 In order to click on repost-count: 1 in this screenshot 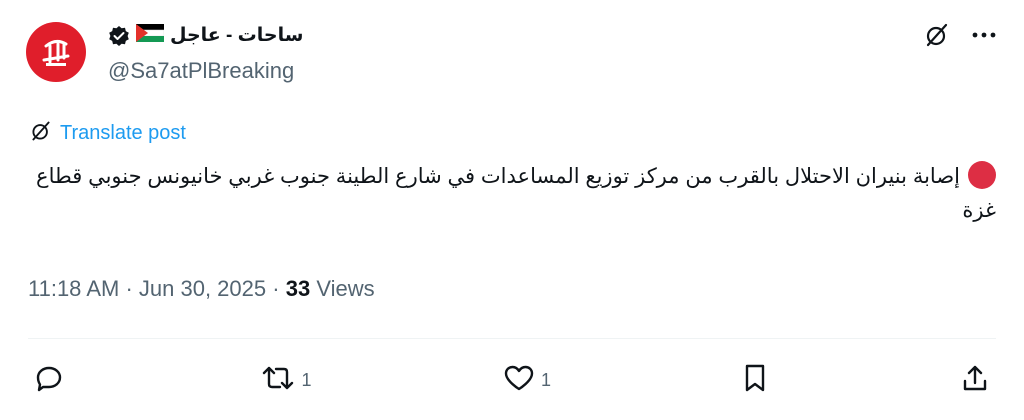, I will do `click(306, 379)`.